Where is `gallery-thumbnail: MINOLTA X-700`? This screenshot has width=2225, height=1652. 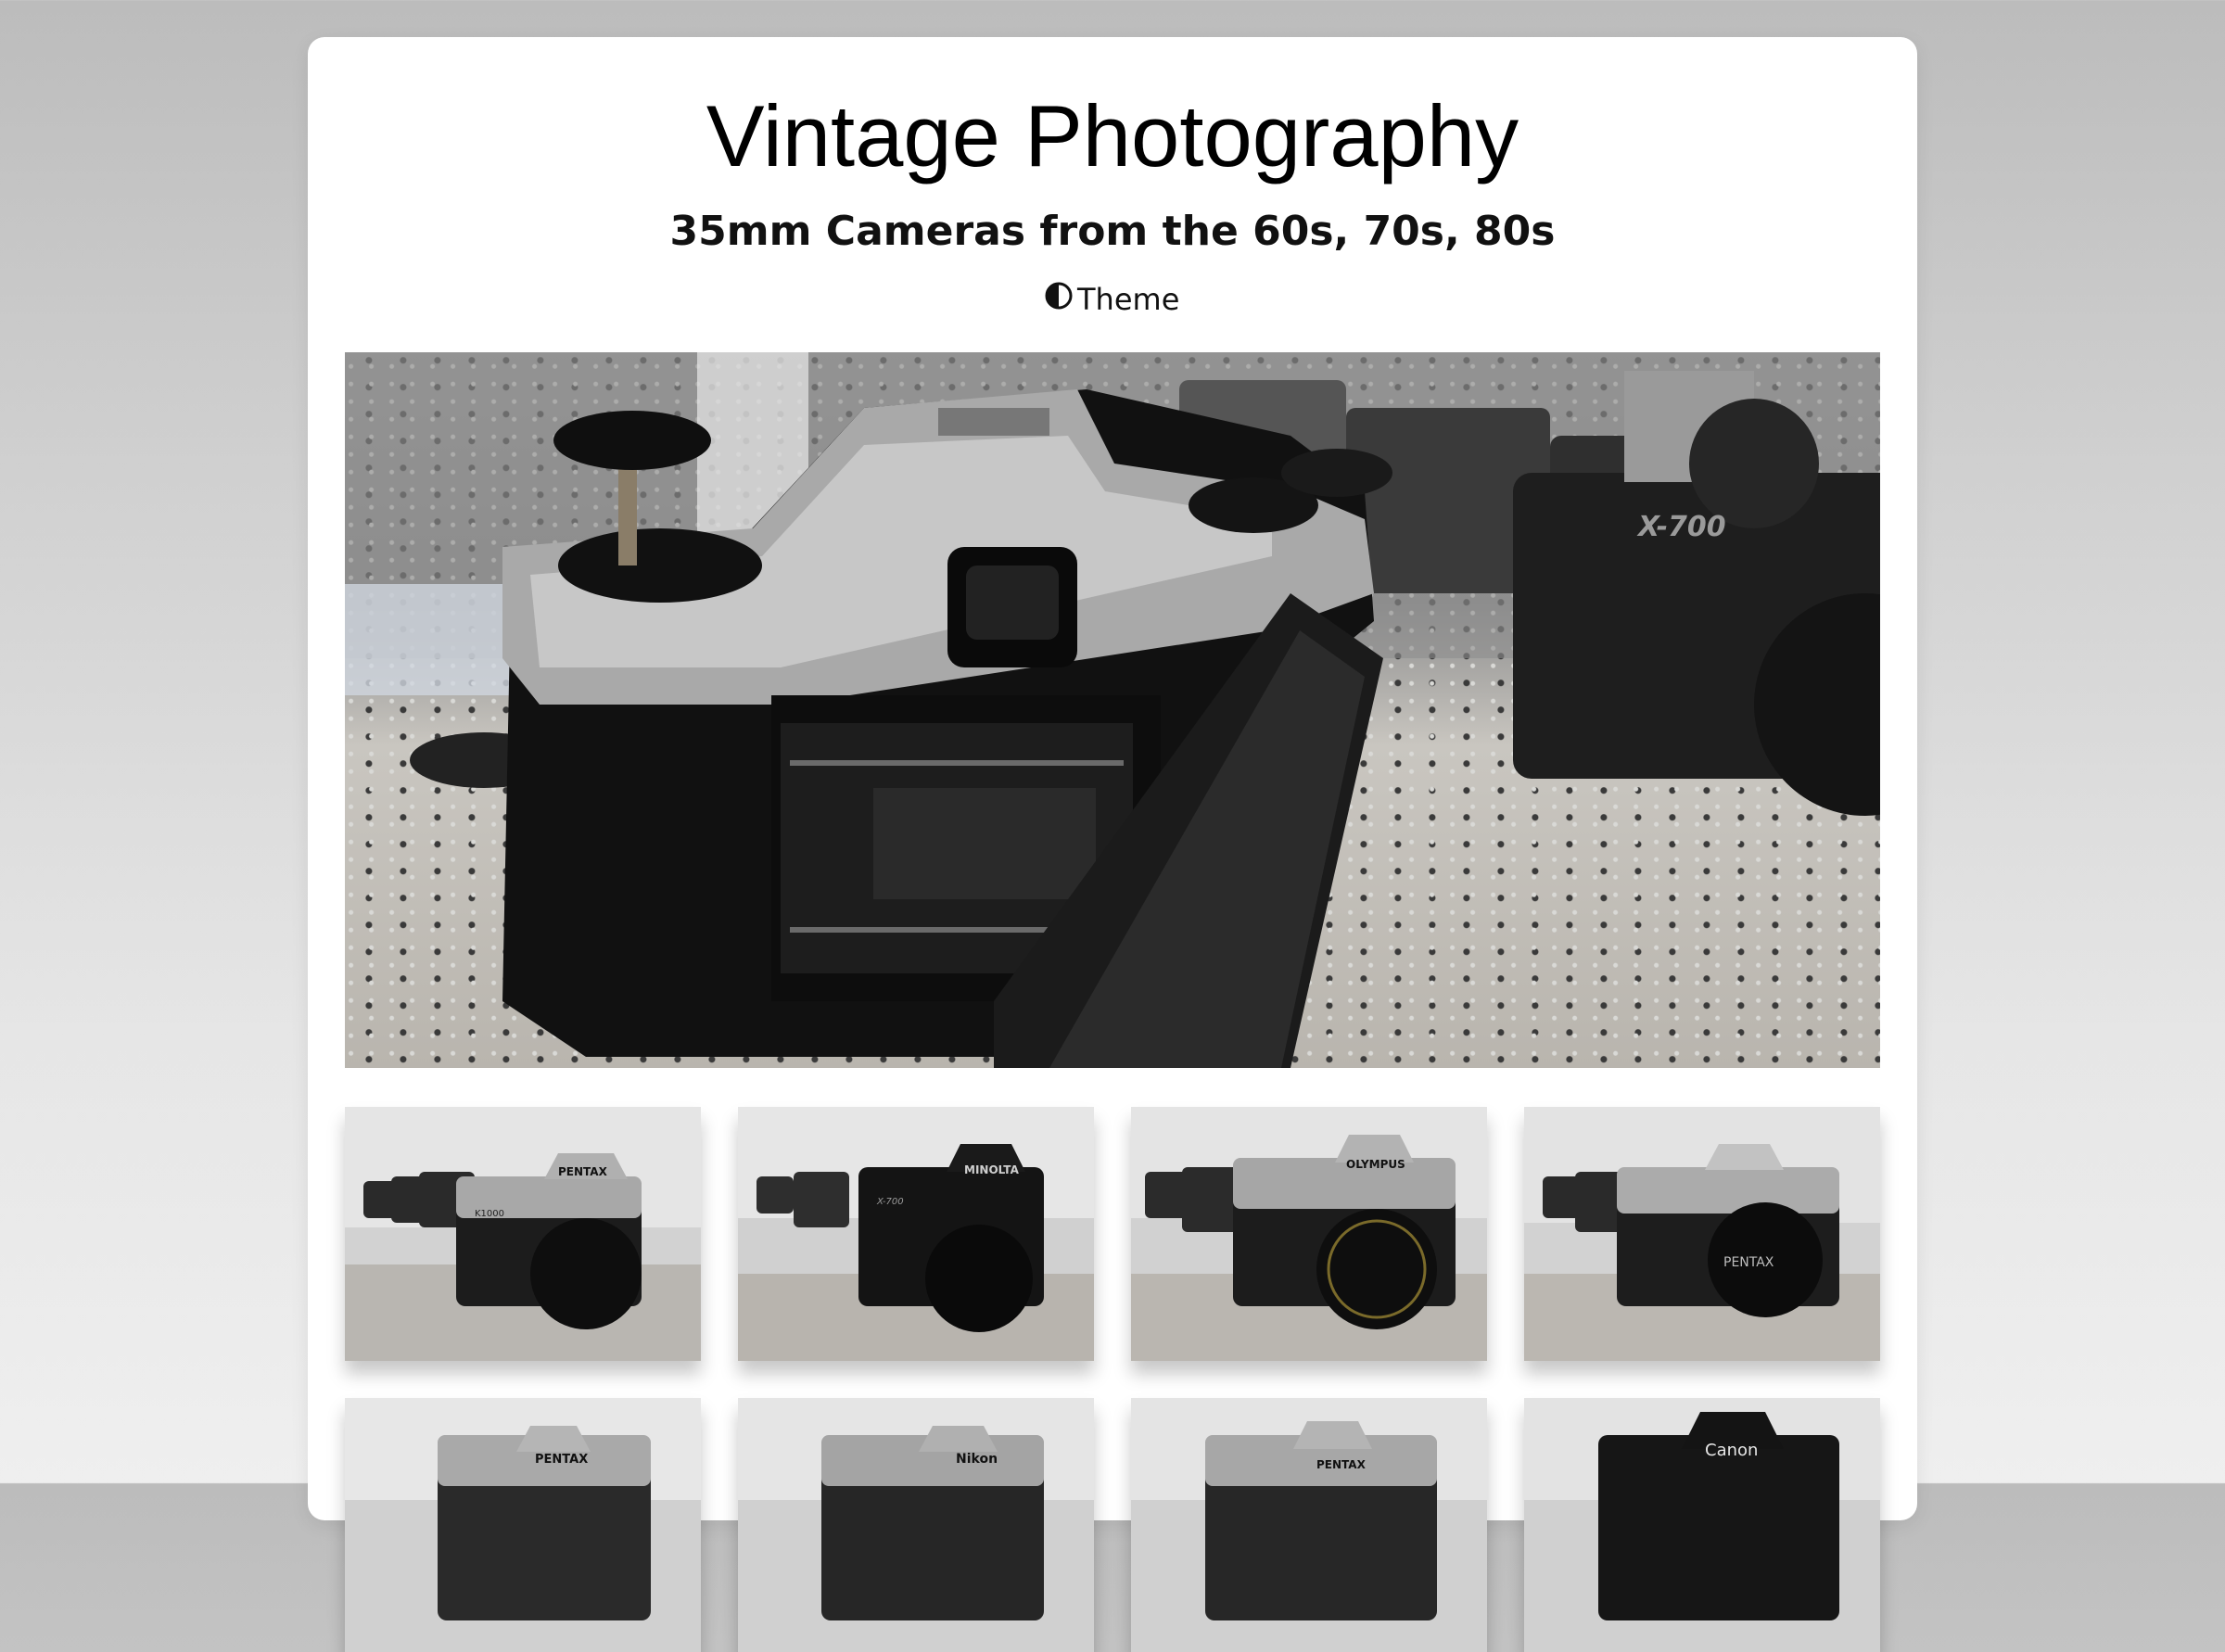
gallery-thumbnail: MINOLTA X-700 is located at coordinates (916, 1234).